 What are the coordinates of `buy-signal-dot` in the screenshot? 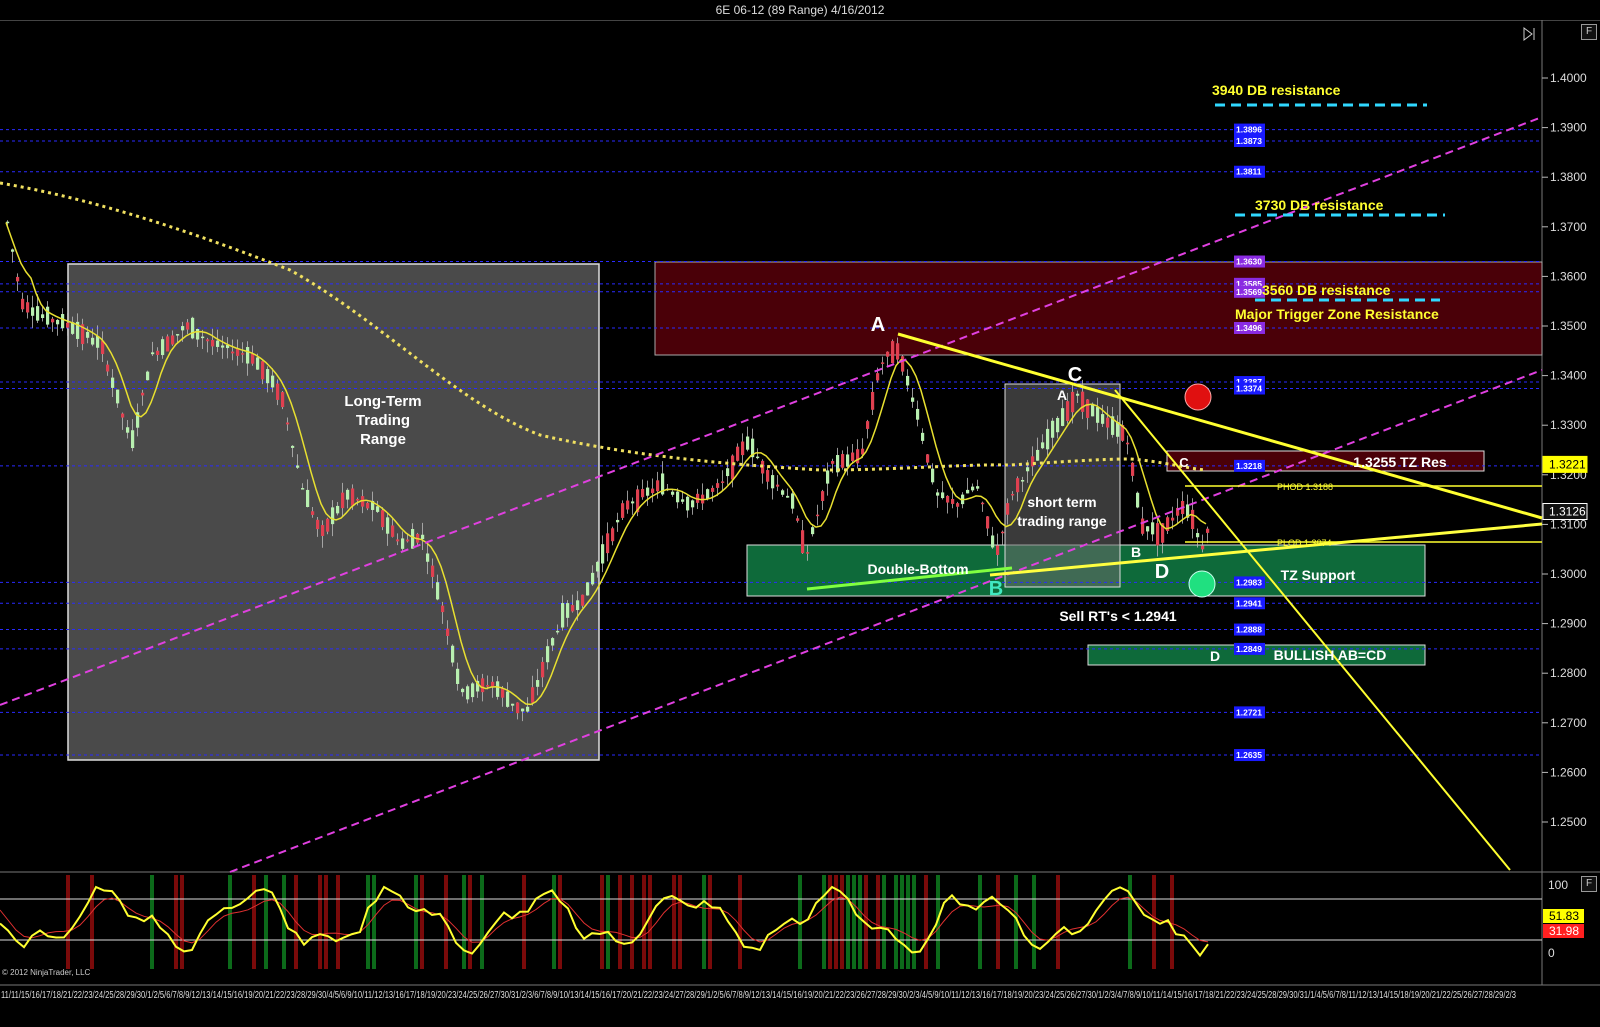 It's located at (1202, 584).